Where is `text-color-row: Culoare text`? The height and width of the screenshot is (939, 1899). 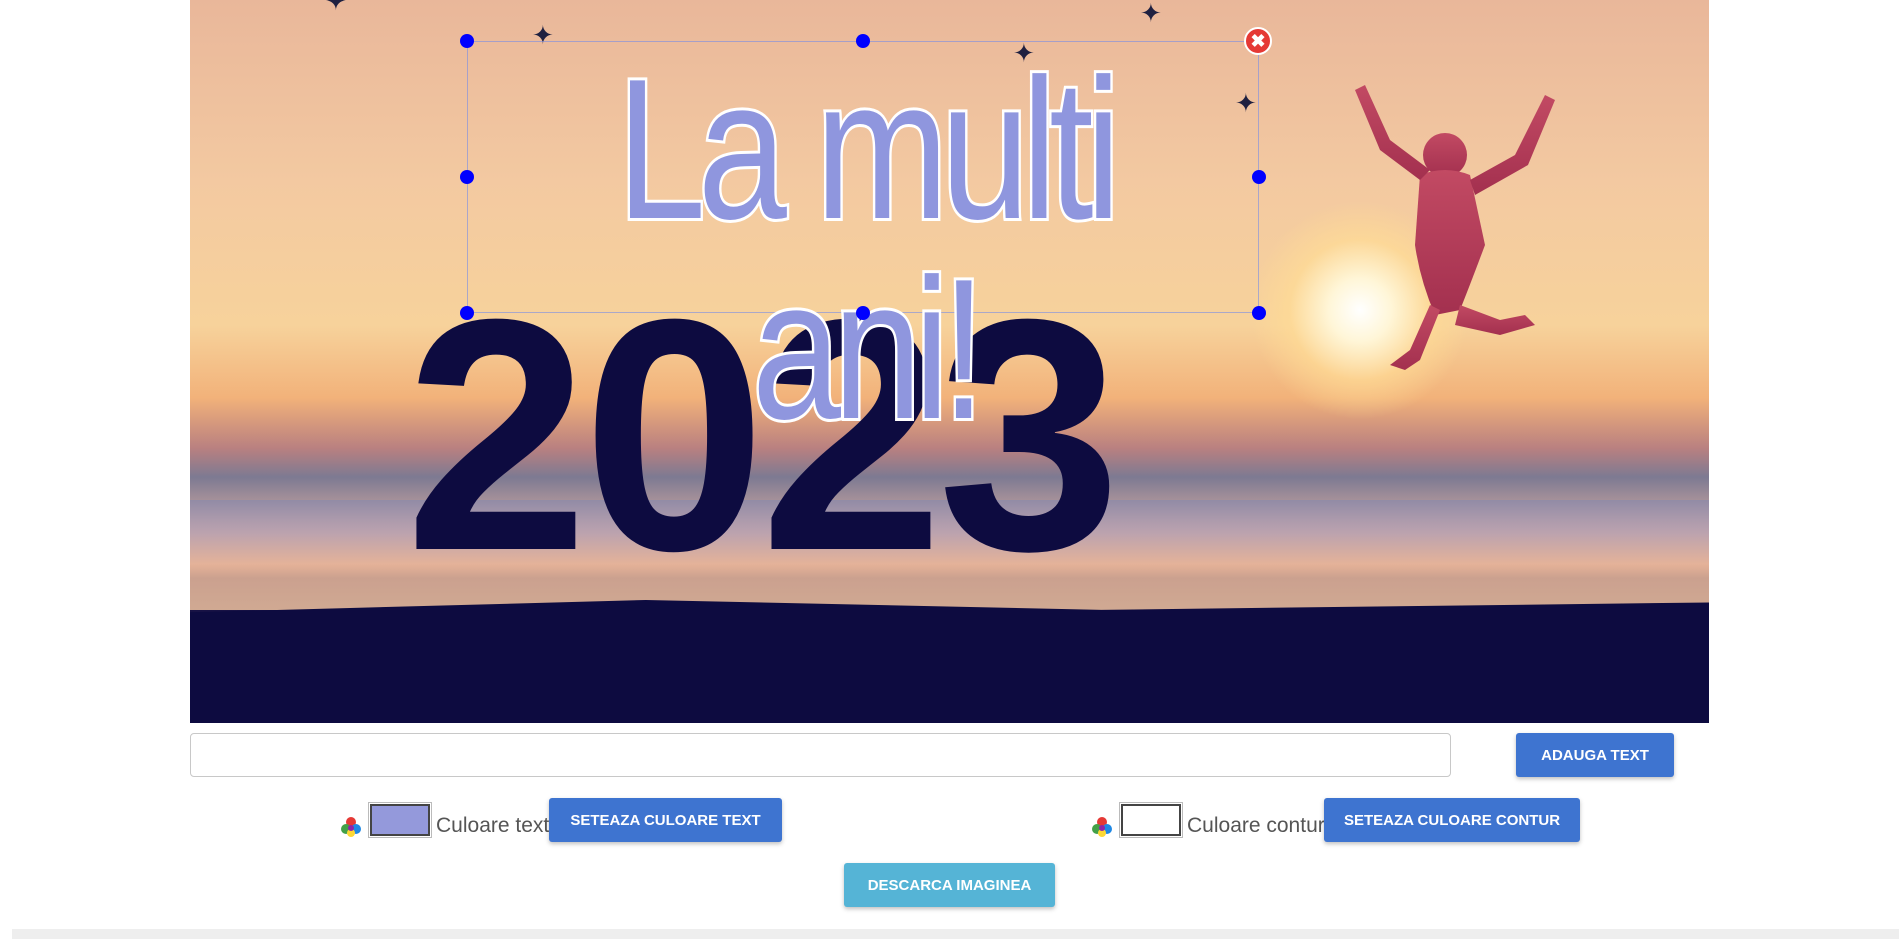 text-color-row: Culoare text is located at coordinates (444, 820).